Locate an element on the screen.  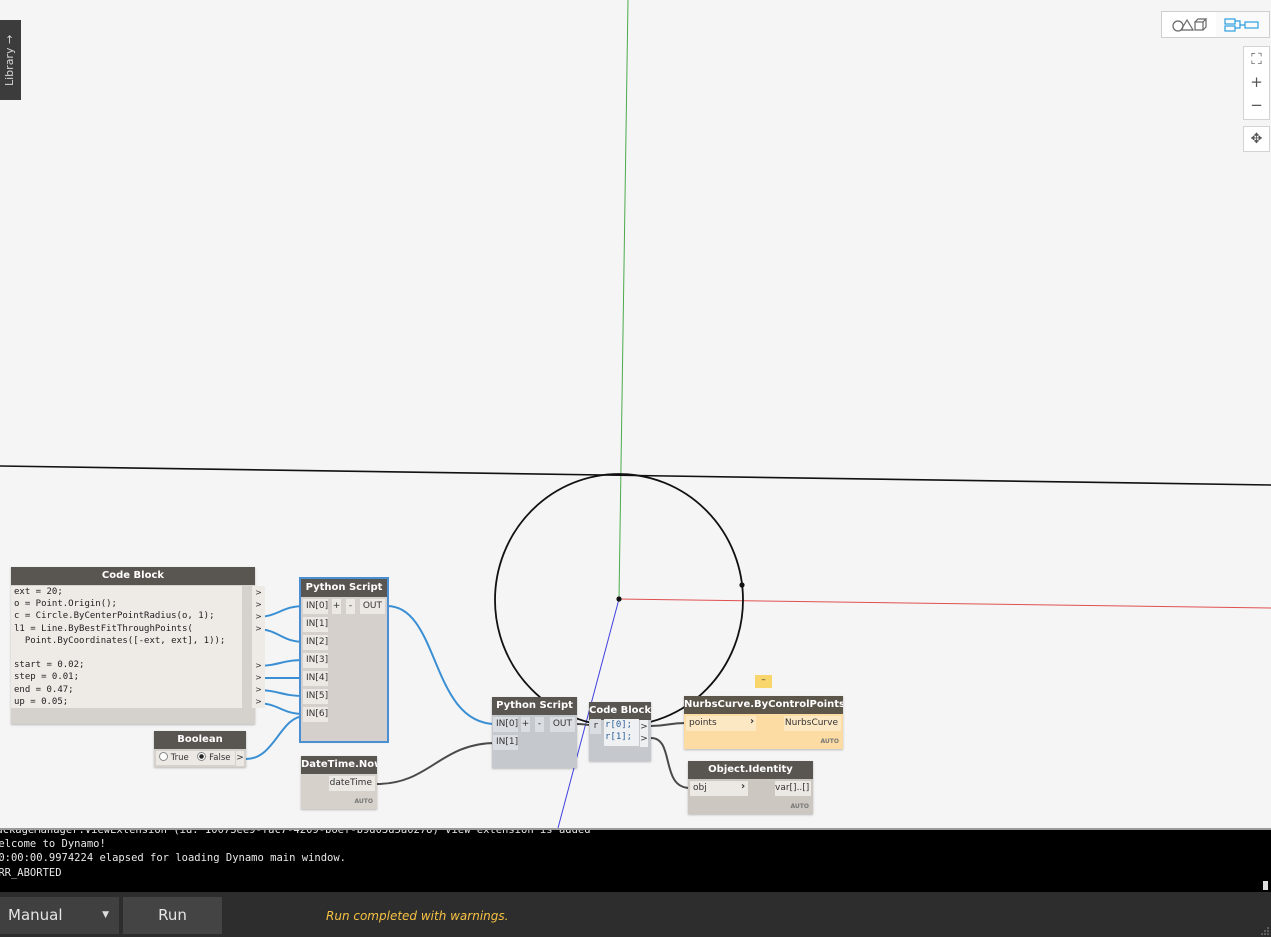
input-port: obj is located at coordinates (719, 788).